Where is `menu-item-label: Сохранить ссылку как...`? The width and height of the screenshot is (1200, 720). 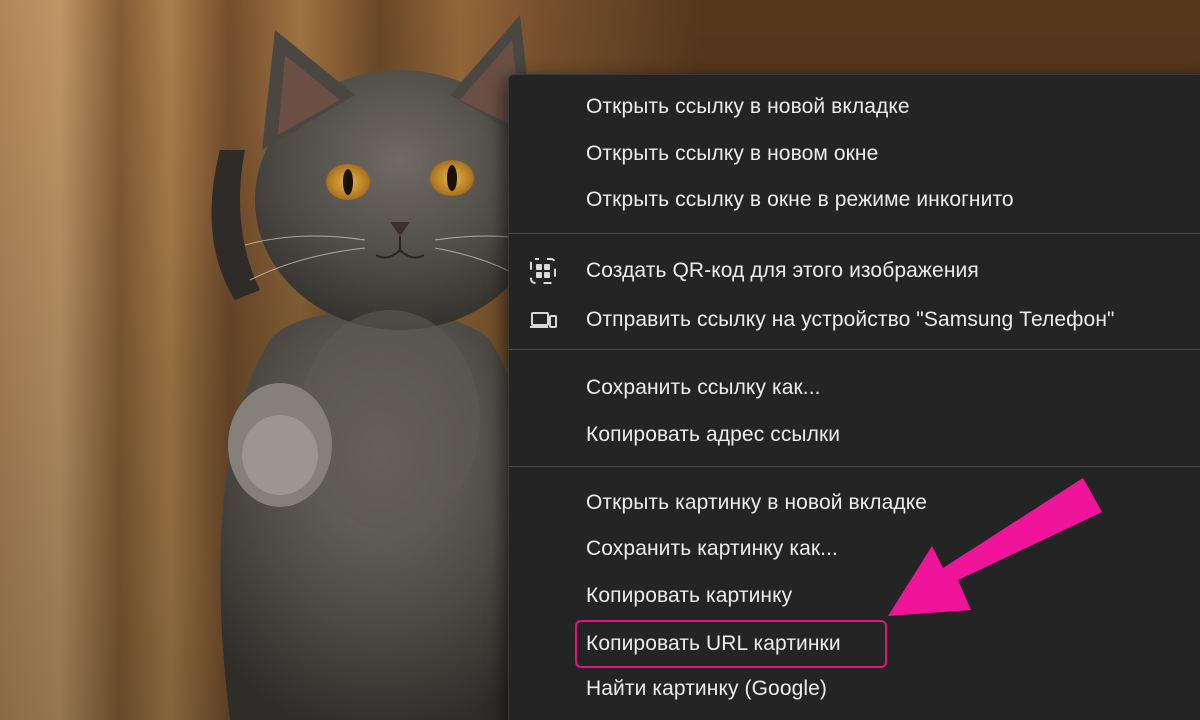
menu-item-label: Сохранить ссылку как... is located at coordinates (703, 387).